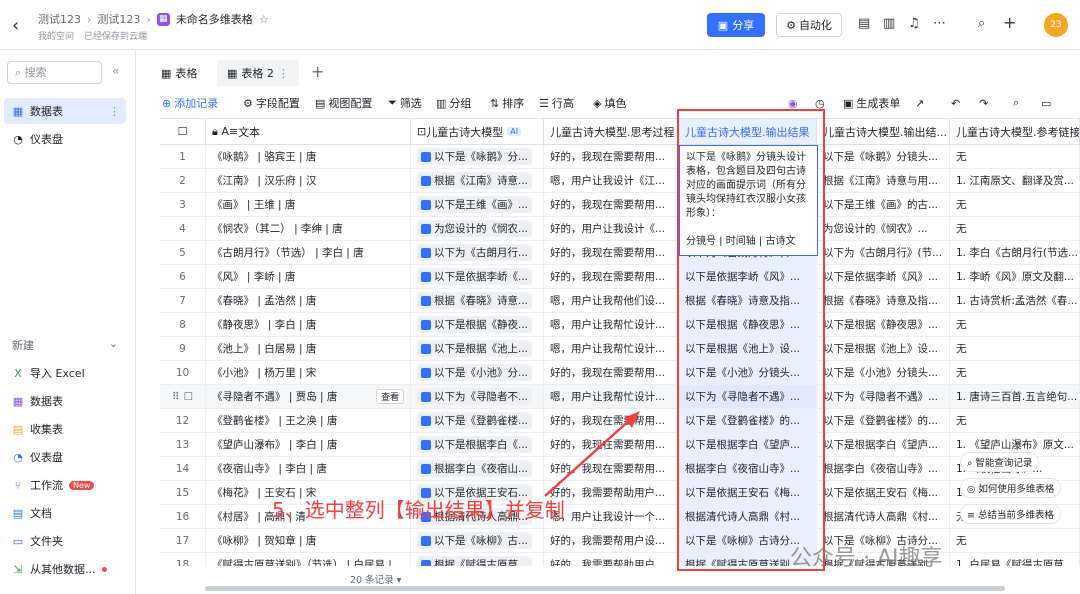 Image resolution: width=1080 pixels, height=594 pixels. I want to click on how-to-use-button: ◎ 如何使用多维表格, so click(1011, 488).